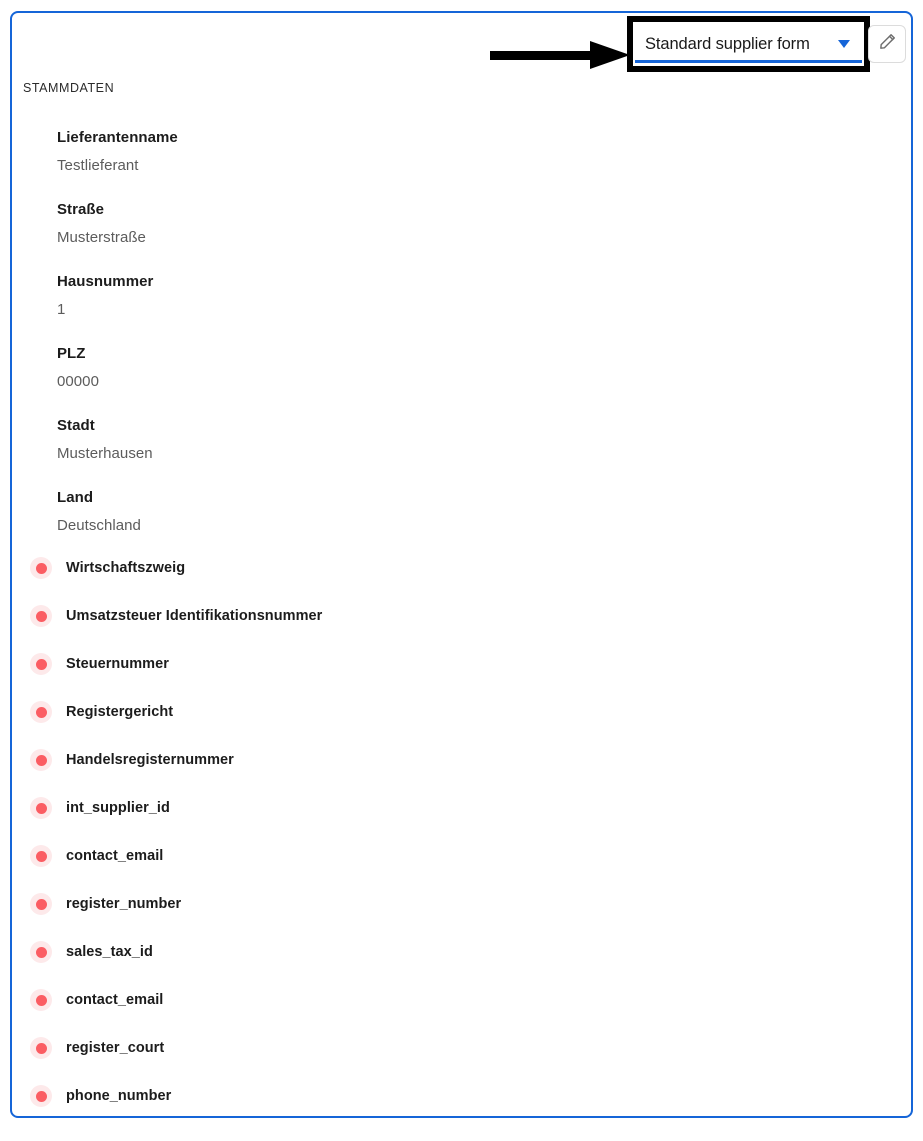 Image resolution: width=923 pixels, height=1141 pixels. I want to click on missing-field-row: Umsatzsteuer Identifikationsnummer, so click(461, 617).